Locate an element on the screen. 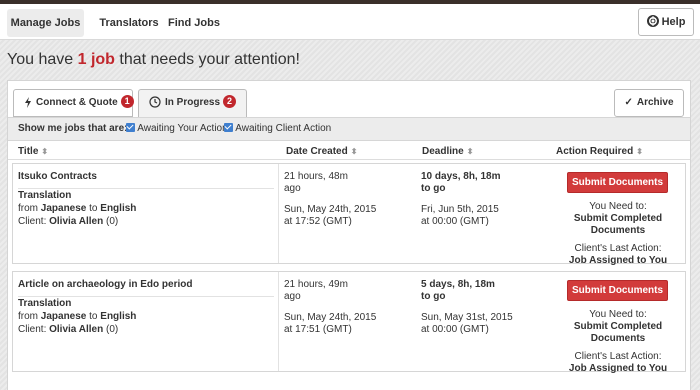 This screenshot has height=390, width=700. headline-suffix: that needs your attention! is located at coordinates (207, 59).